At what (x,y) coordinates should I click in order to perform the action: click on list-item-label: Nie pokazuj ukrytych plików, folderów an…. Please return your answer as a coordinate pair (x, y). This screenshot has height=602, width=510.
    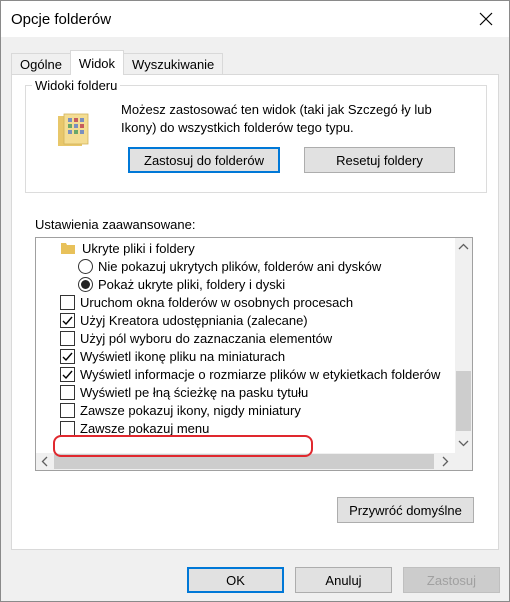
    Looking at the image, I should click on (240, 266).